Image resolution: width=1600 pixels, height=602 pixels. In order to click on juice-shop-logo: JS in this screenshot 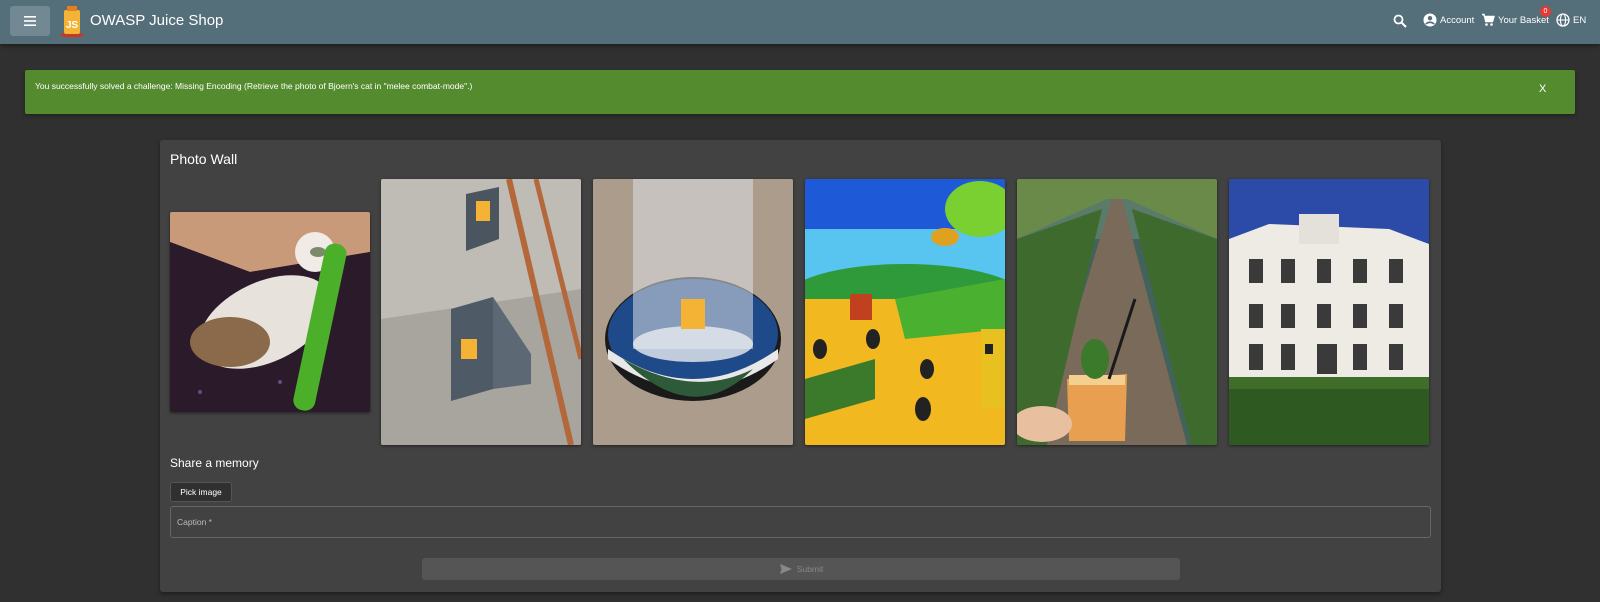, I will do `click(72, 21)`.